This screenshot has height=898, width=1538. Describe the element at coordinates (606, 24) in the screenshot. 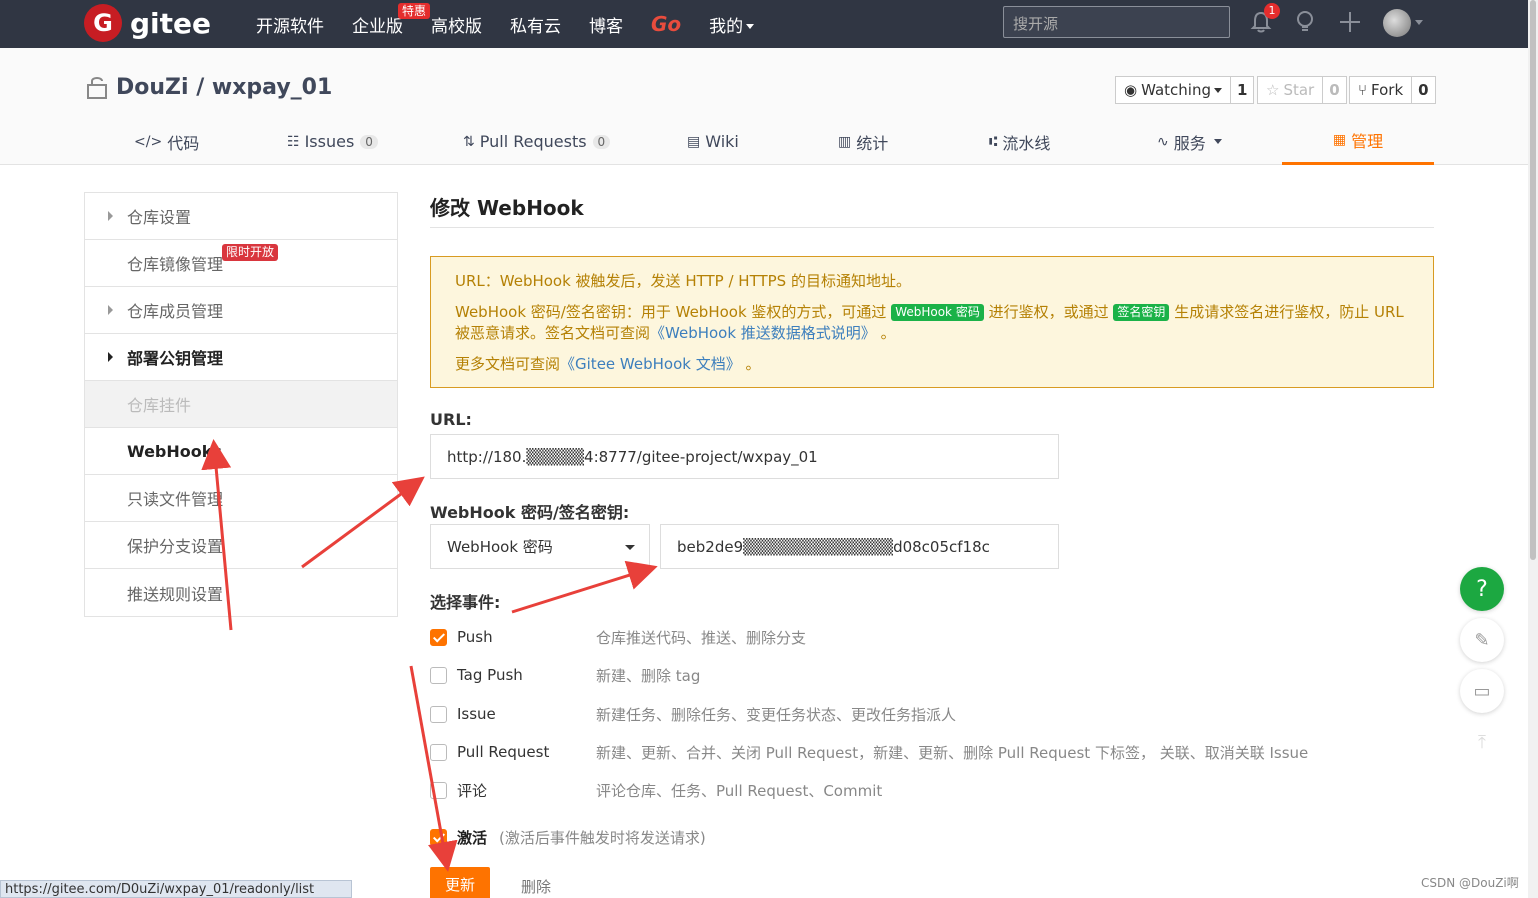

I see `nav-item-blog: 博客` at that location.